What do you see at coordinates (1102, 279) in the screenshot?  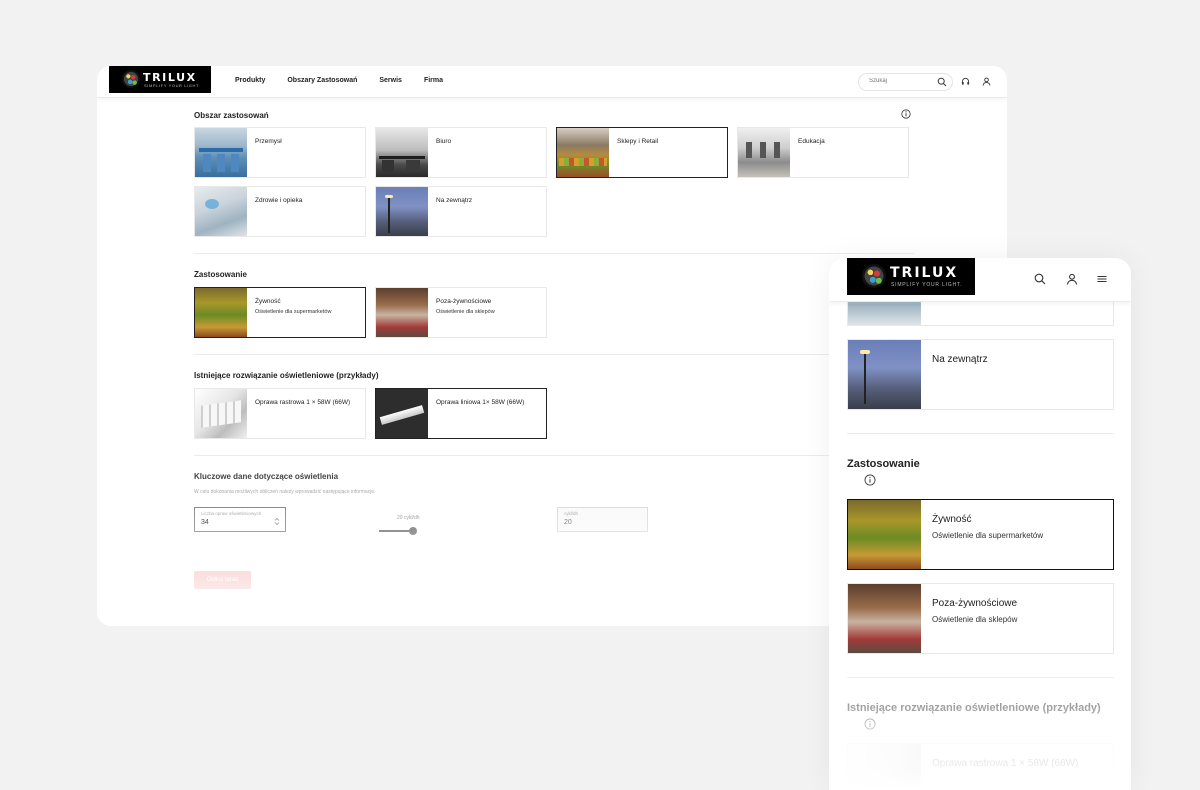 I see `menu-icon` at bounding box center [1102, 279].